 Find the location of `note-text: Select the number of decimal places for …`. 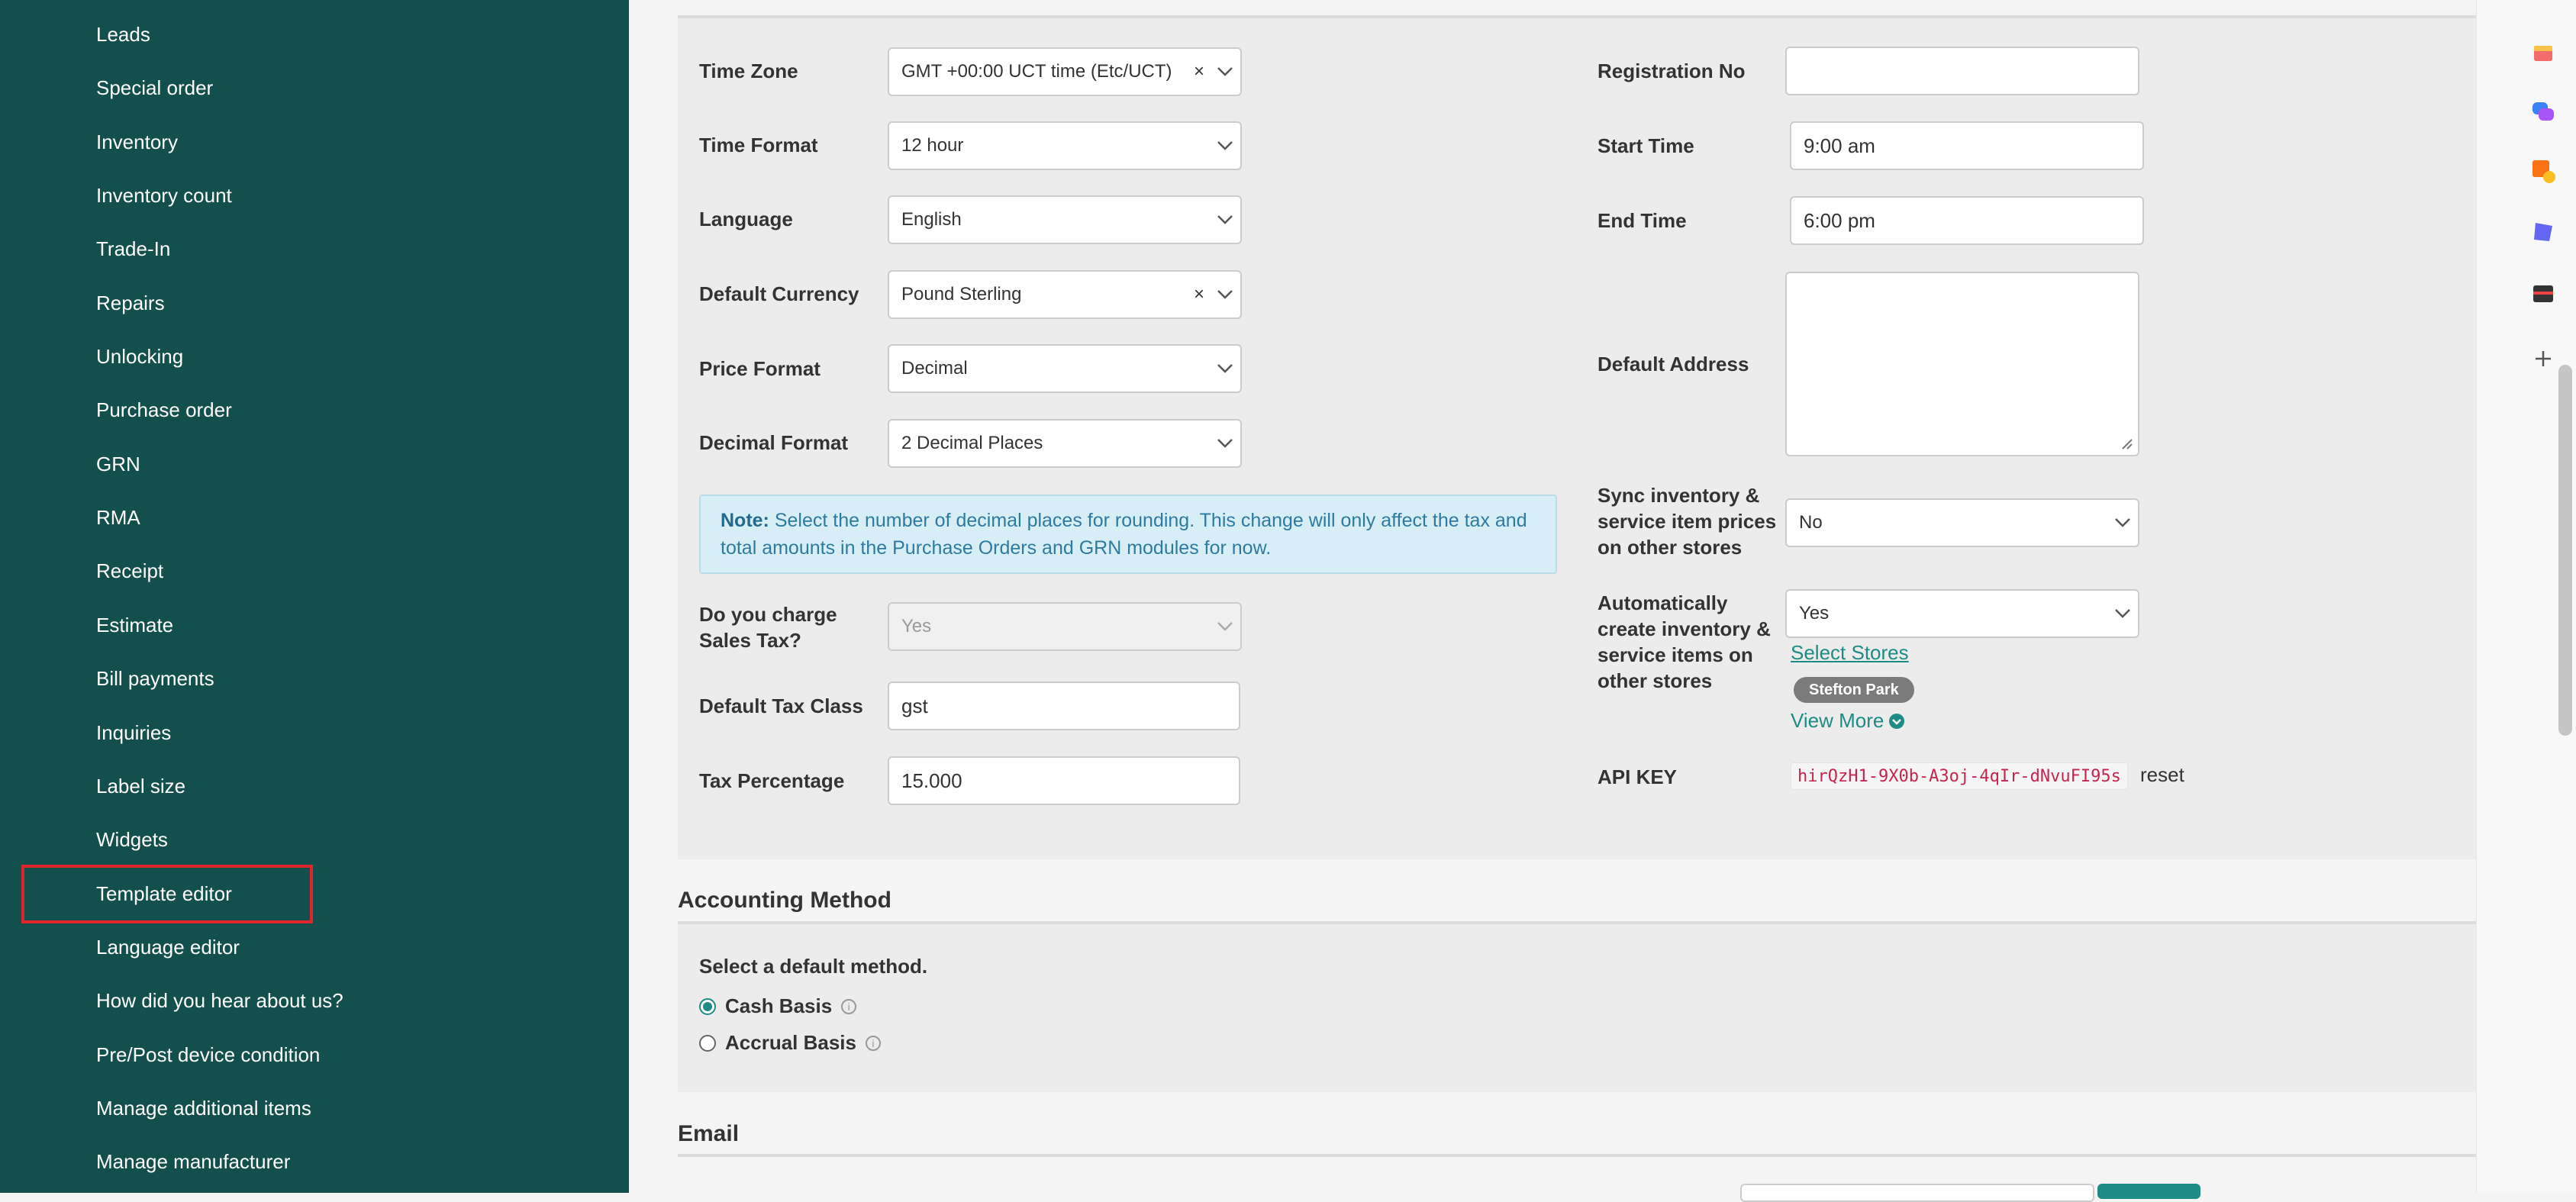

note-text: Select the number of decimal places for … is located at coordinates (1124, 534).